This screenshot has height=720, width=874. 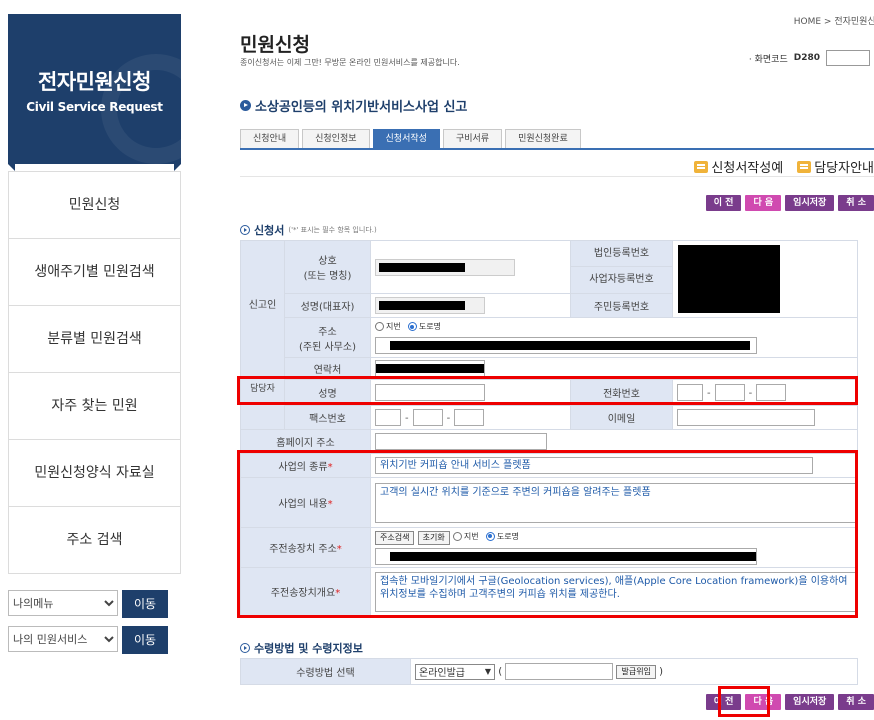 I want to click on form-section-header: 신청서 ('*' 표시는 필수 항목 입니다.), so click(x=308, y=230).